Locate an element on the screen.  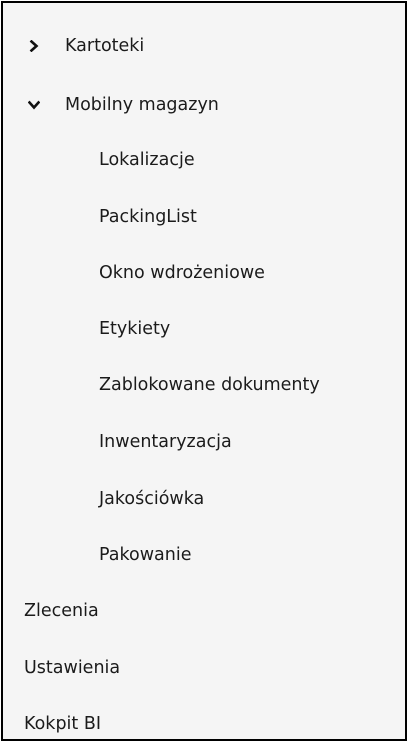
chevron-right-icon is located at coordinates (34, 46).